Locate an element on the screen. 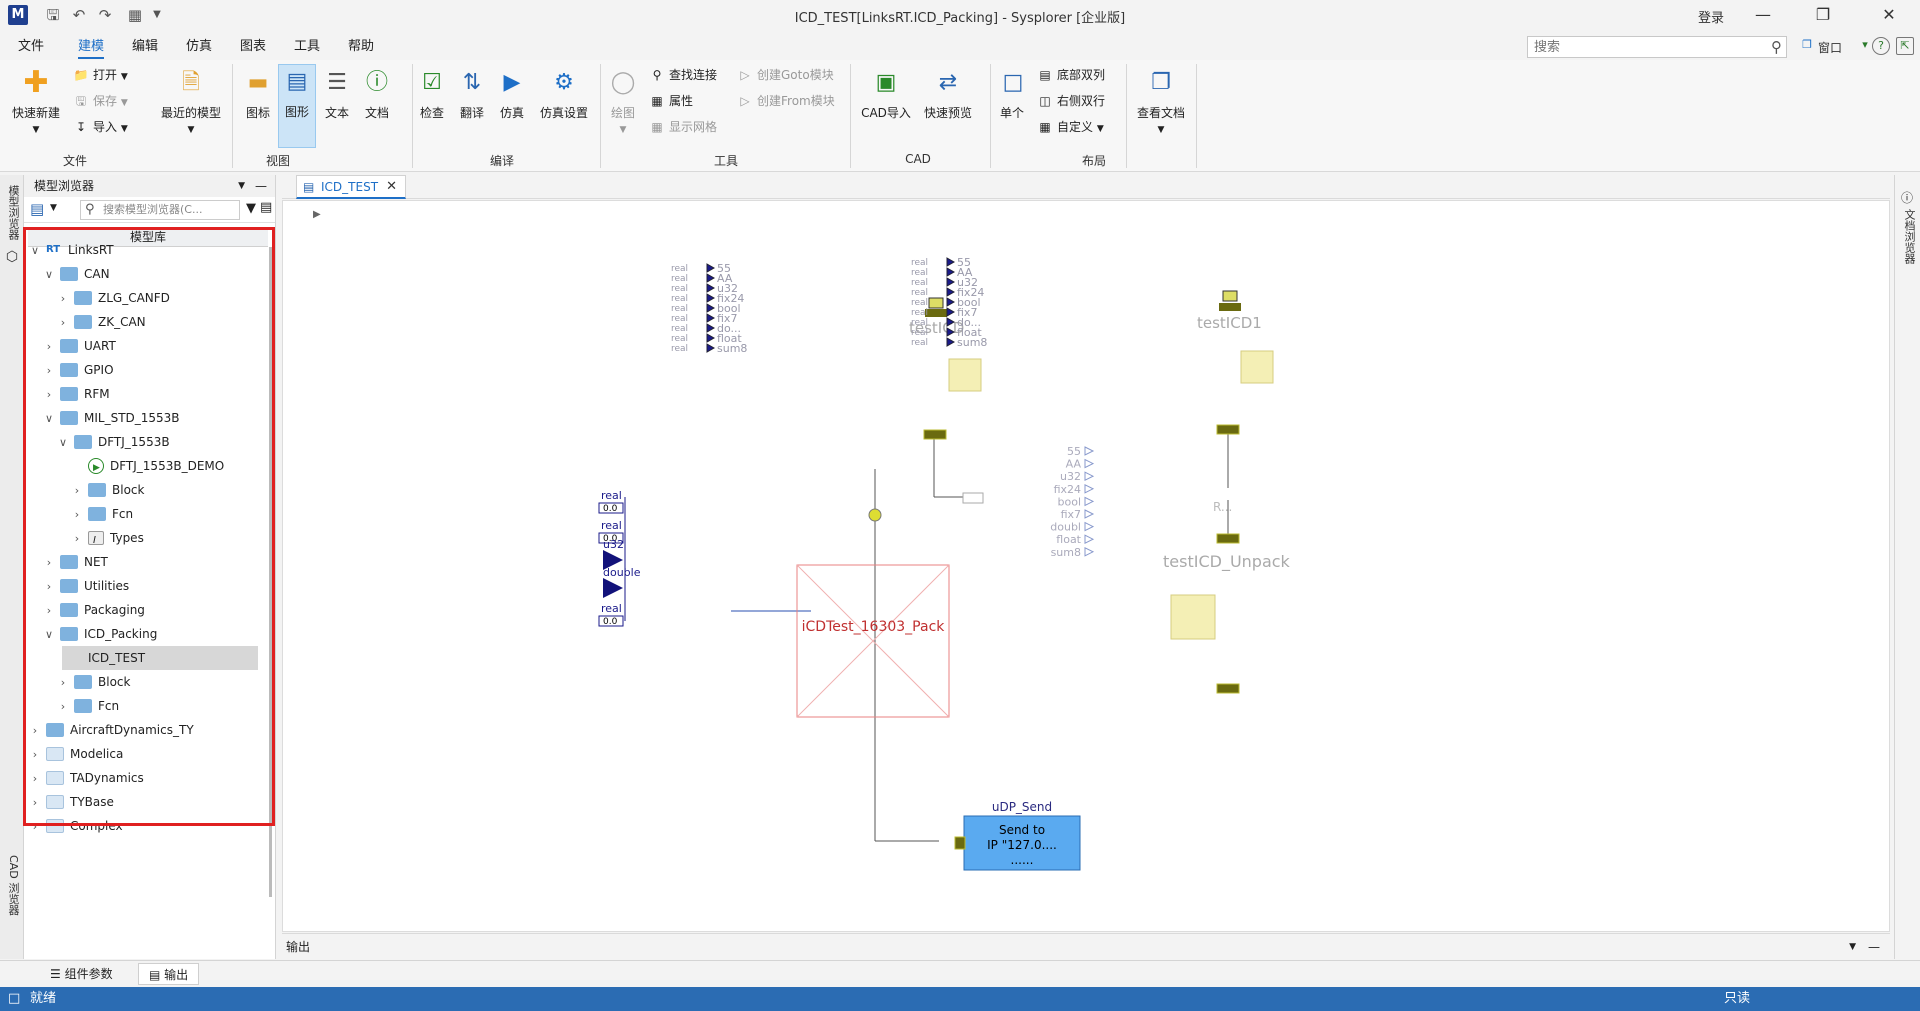  cube-icon: ⬡ is located at coordinates (12, 257).